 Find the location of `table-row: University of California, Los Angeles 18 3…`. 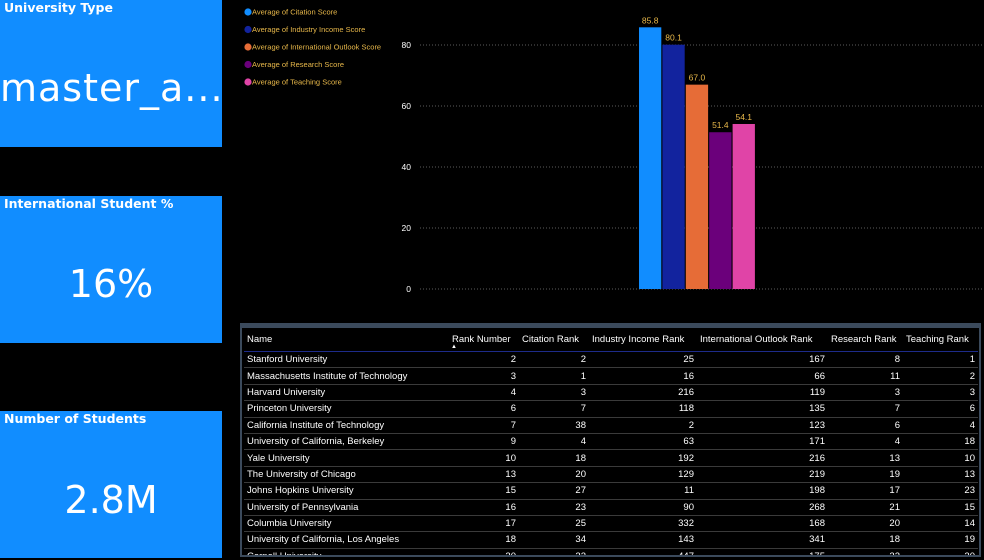

table-row: University of California, Los Angeles 18 3… is located at coordinates (611, 540).